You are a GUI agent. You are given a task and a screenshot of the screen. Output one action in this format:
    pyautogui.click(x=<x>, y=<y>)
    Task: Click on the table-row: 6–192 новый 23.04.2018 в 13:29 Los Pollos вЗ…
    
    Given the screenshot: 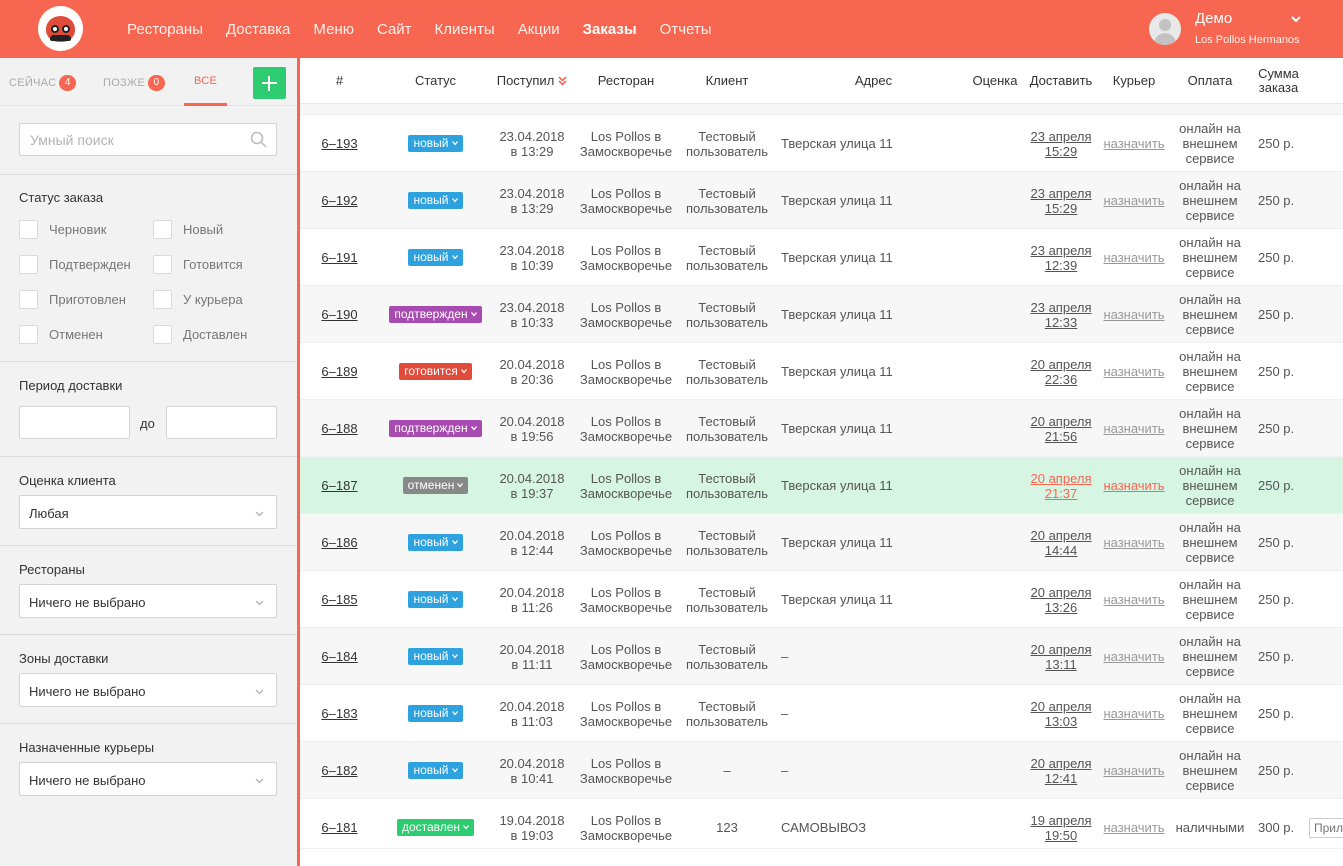 What is the action you would take?
    pyautogui.click(x=821, y=200)
    